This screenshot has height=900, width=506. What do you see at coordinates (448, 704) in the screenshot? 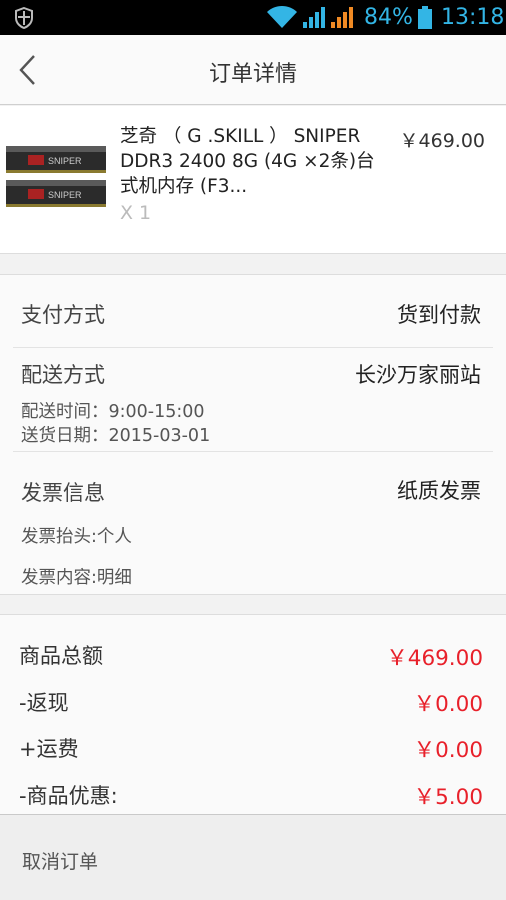
I see `cashback-value: ￥0.00` at bounding box center [448, 704].